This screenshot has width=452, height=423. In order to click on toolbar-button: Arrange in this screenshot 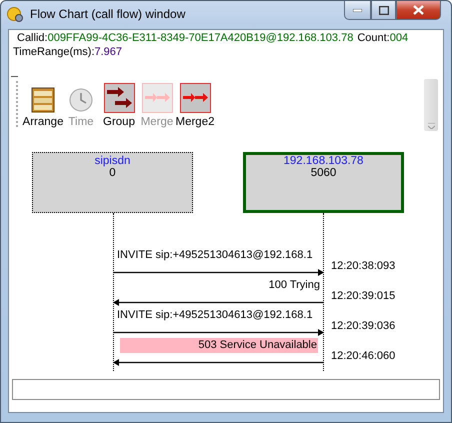, I will do `click(43, 105)`.